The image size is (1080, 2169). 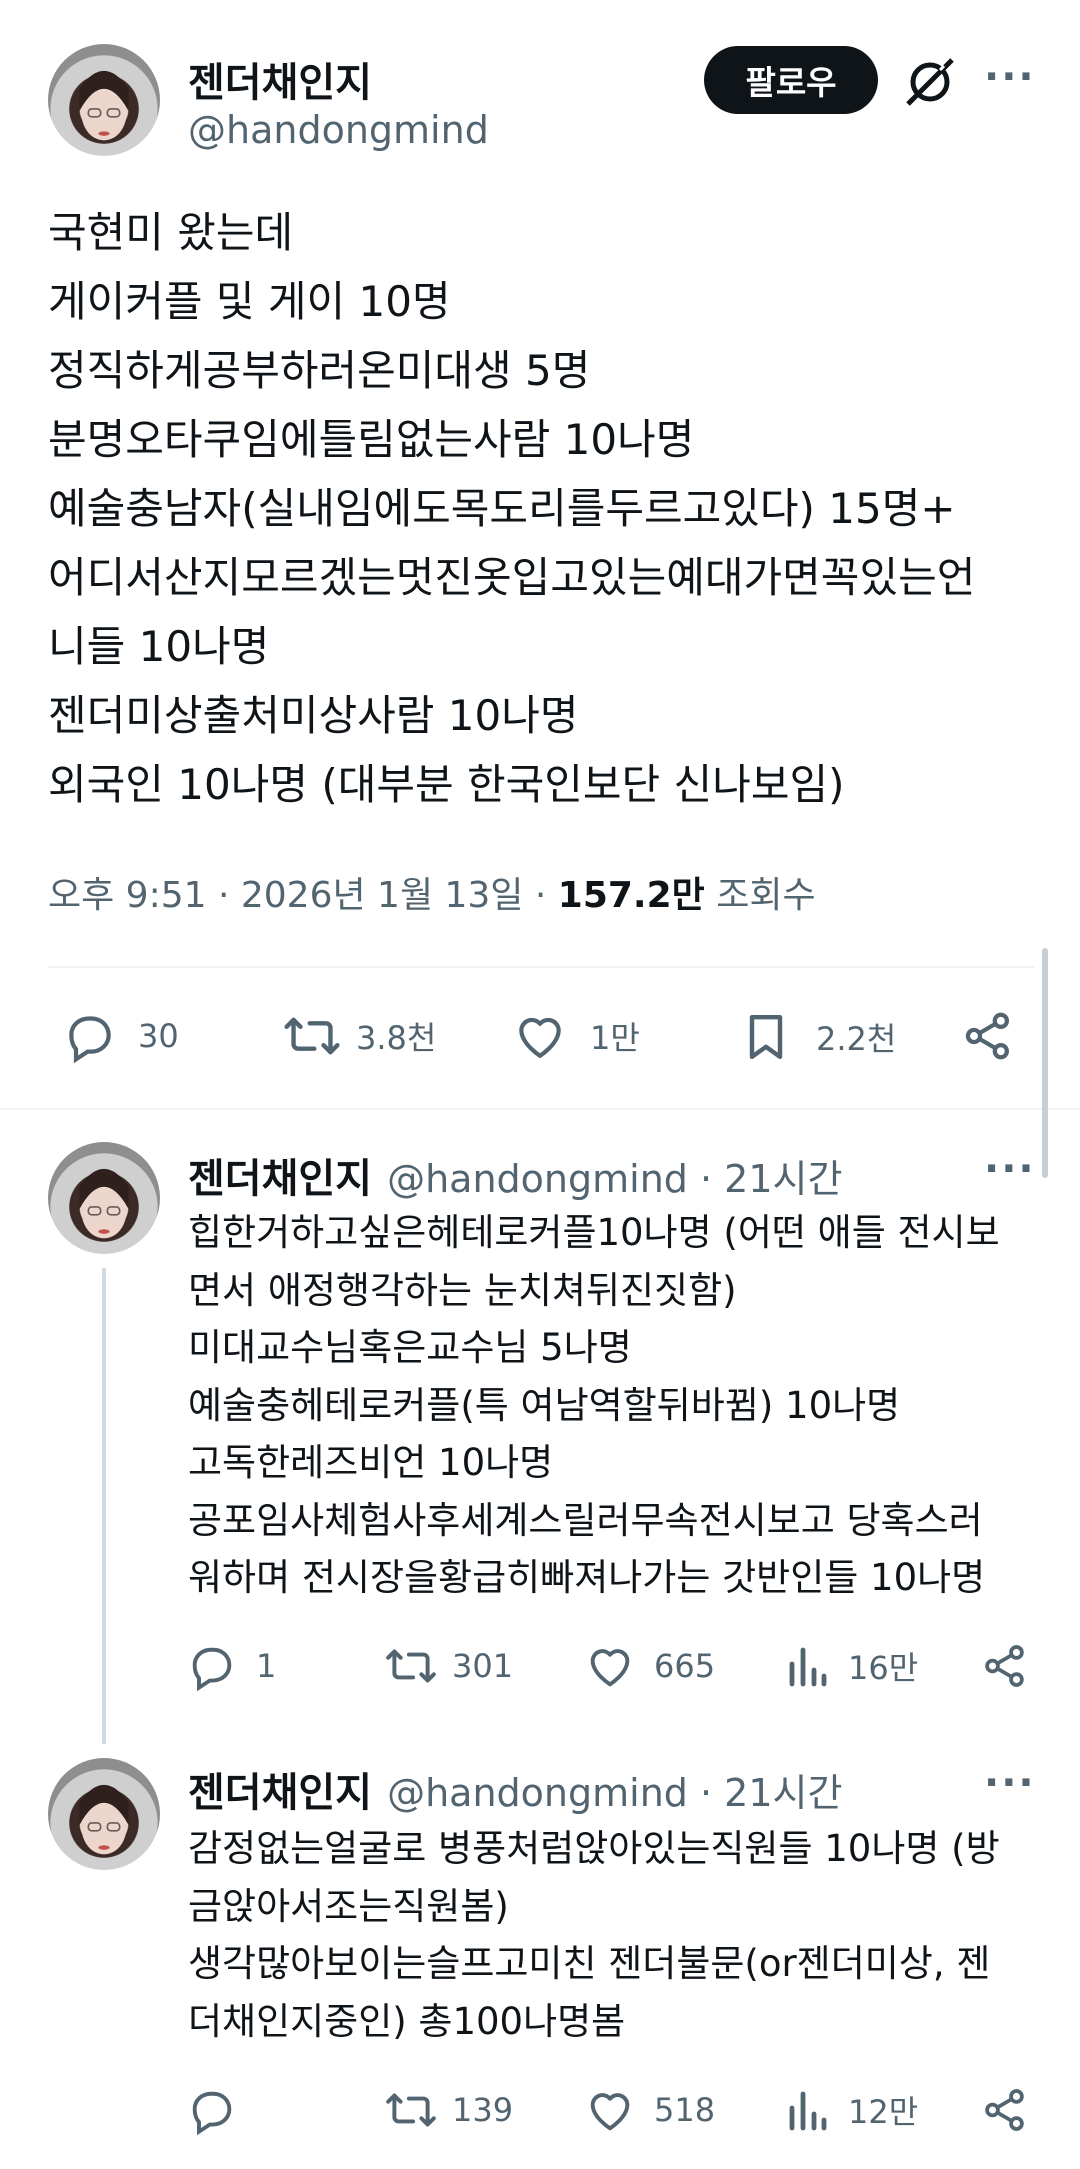 I want to click on views-button: 16만, so click(x=851, y=1666).